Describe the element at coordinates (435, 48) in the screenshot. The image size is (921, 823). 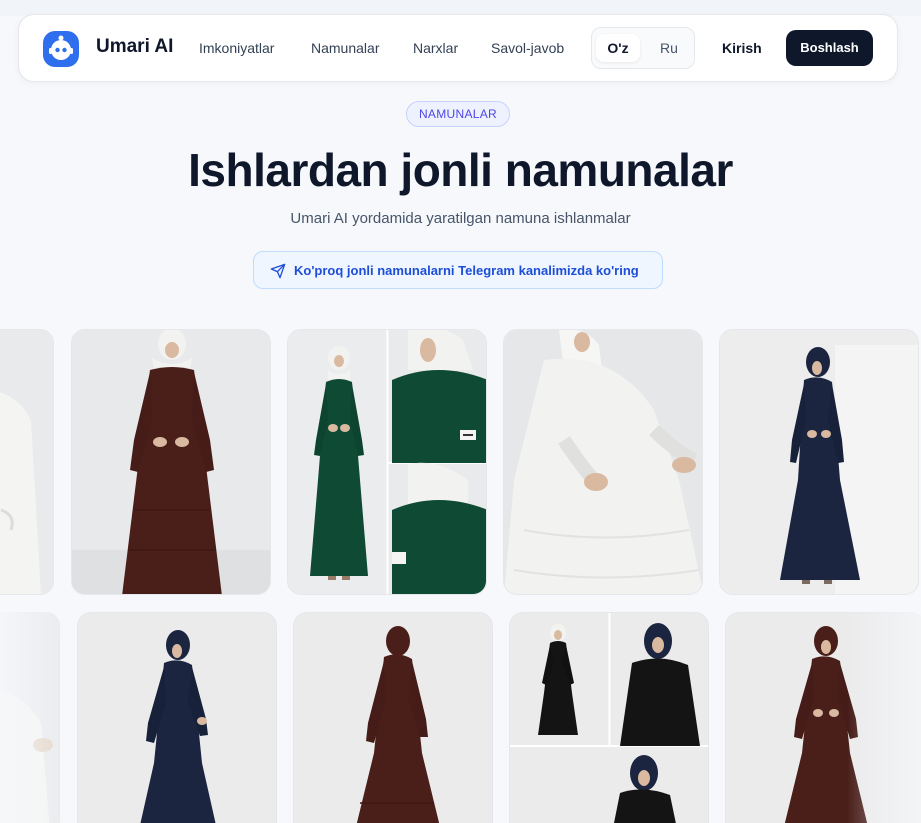
I see `nav-link-pricing: Narxlar` at that location.